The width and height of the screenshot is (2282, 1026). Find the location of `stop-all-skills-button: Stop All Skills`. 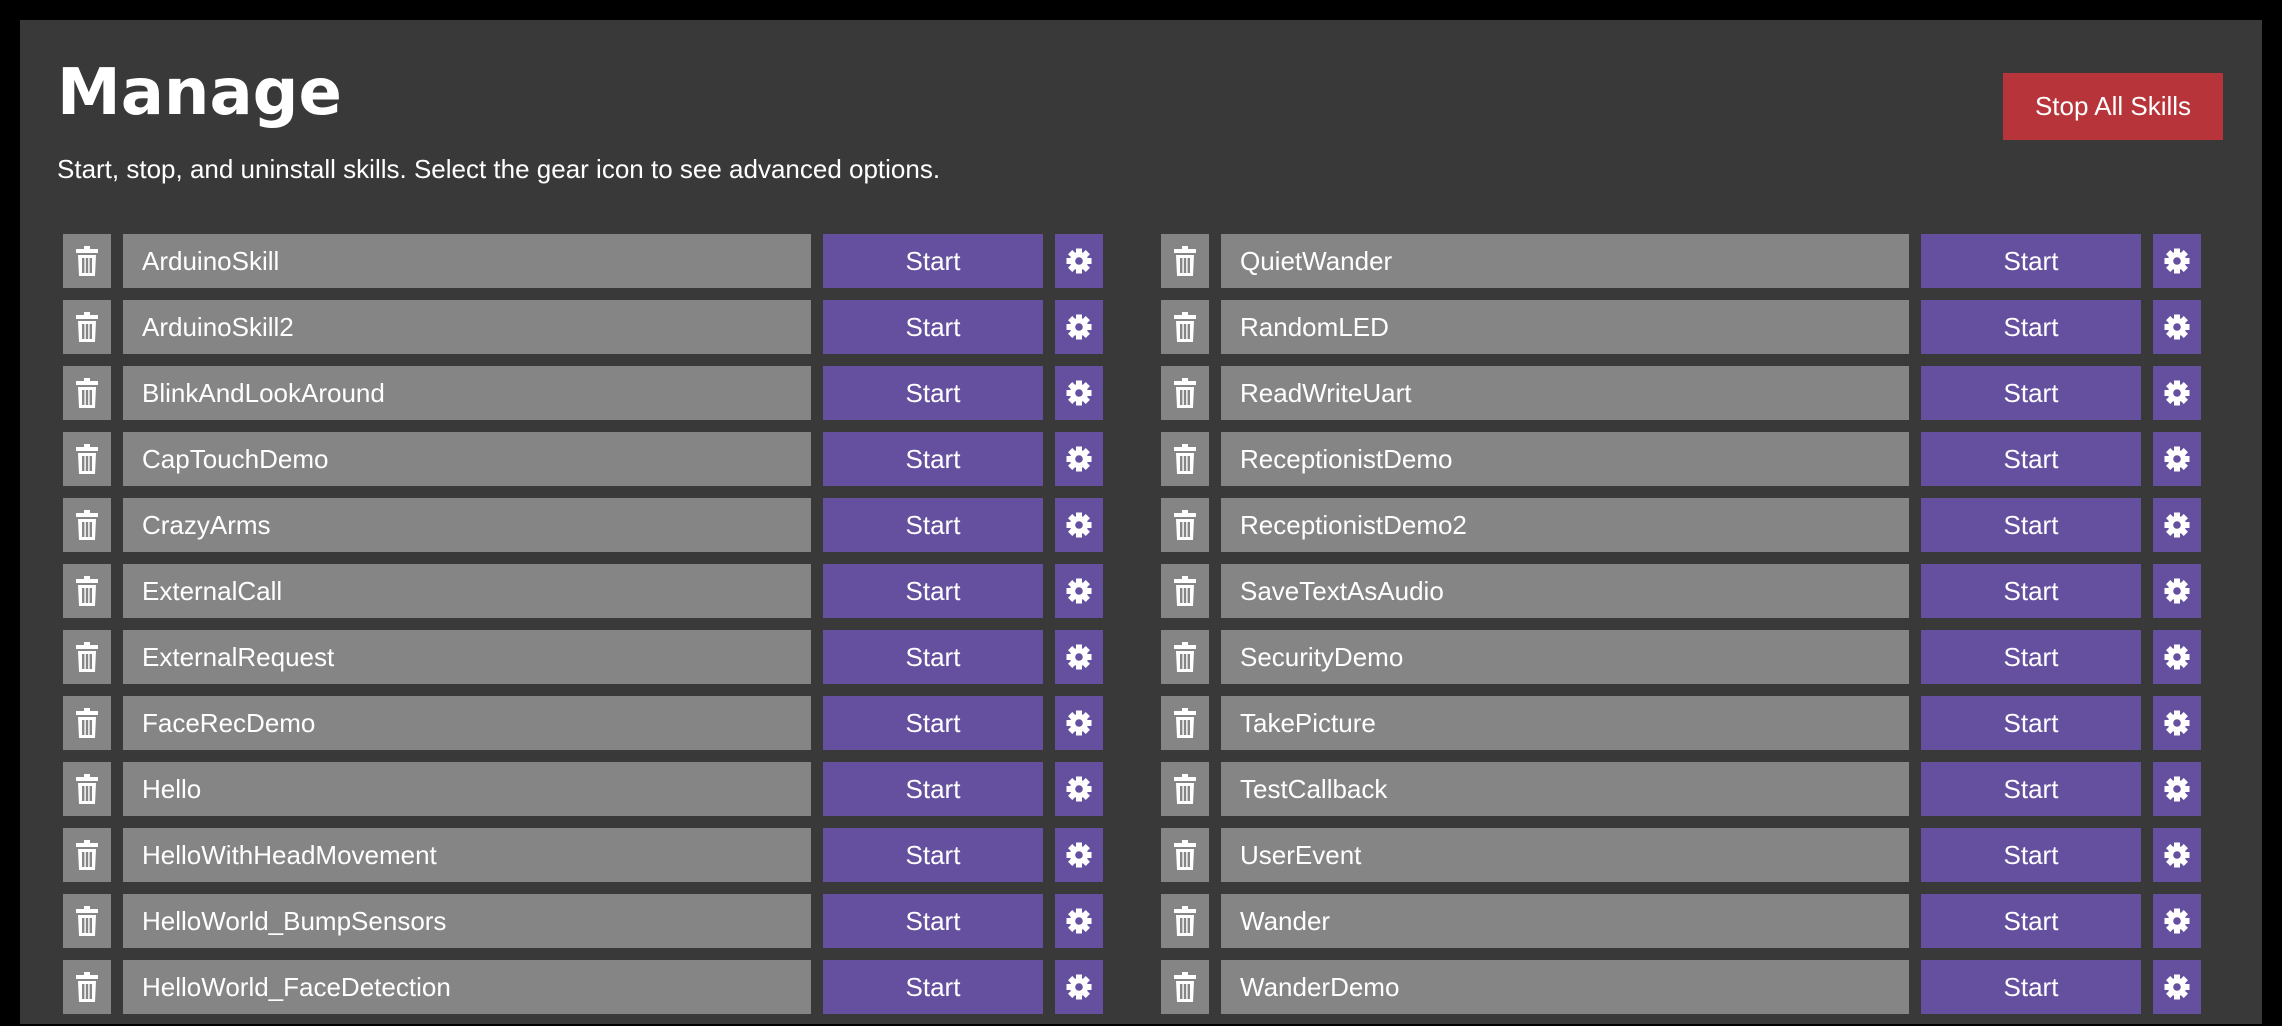

stop-all-skills-button: Stop All Skills is located at coordinates (2113, 106).